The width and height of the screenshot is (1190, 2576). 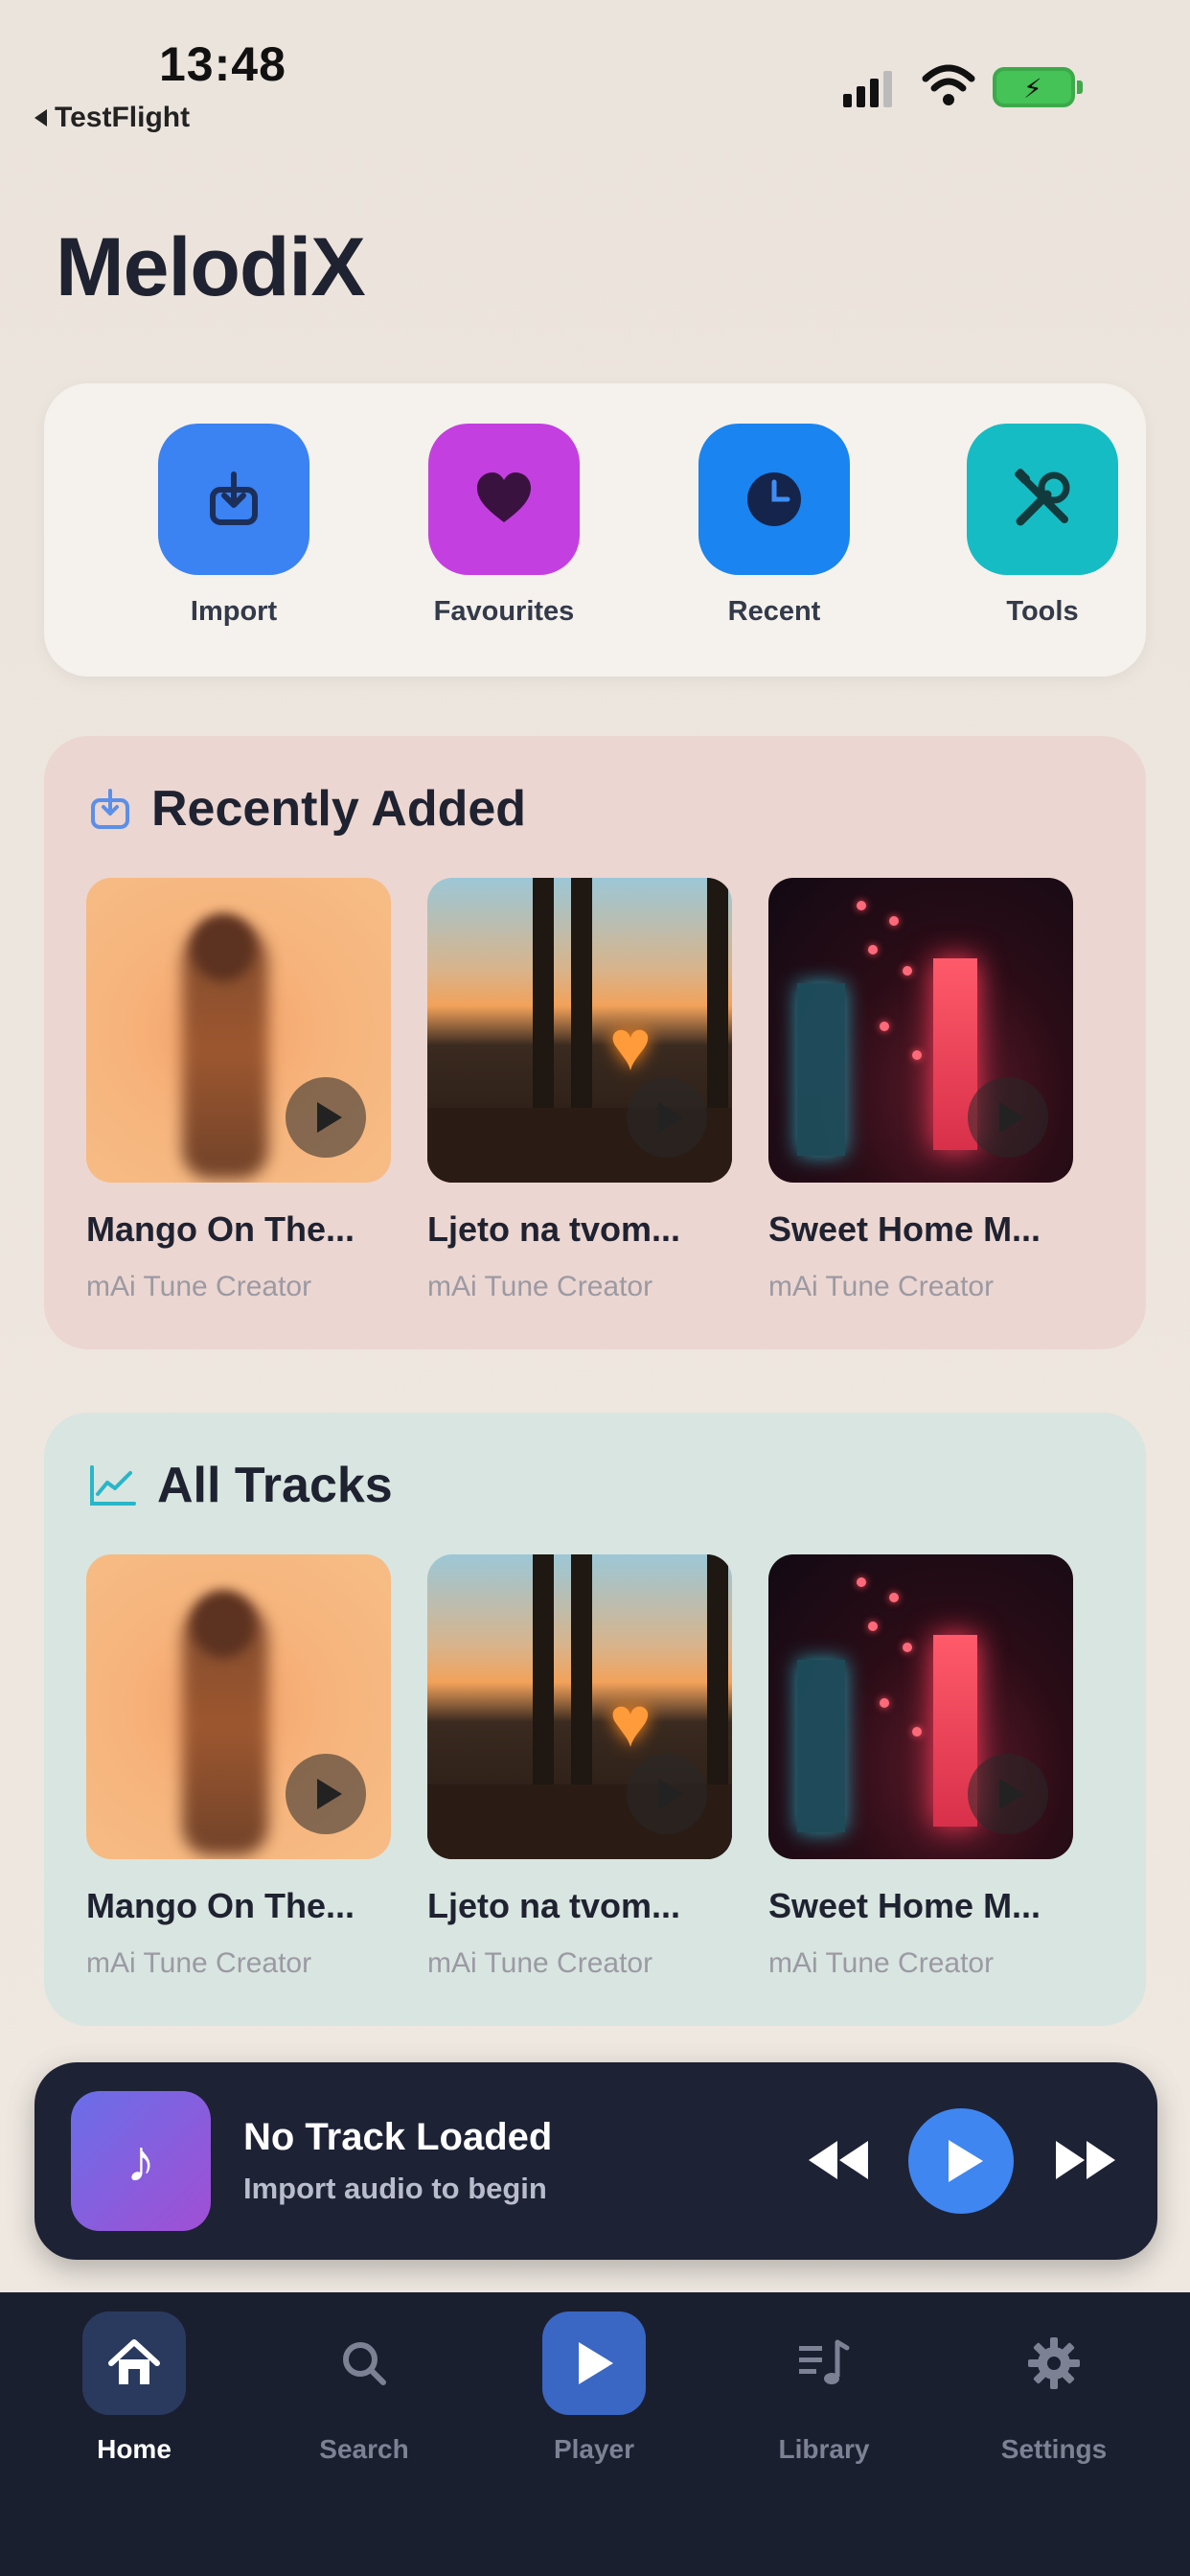 I want to click on tools-tile, so click(x=1042, y=499).